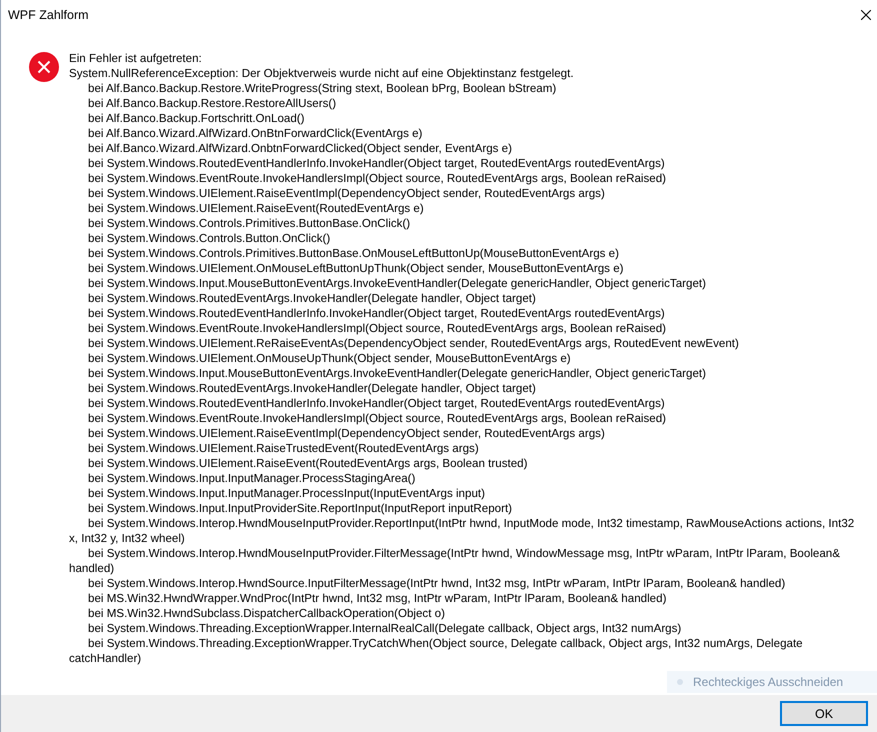 The height and width of the screenshot is (732, 877). I want to click on stack-trace-line: bei Alf.Banco.Wizard.AlfWizard.OnBtnForwardClick(EventArgs e), so click(255, 133).